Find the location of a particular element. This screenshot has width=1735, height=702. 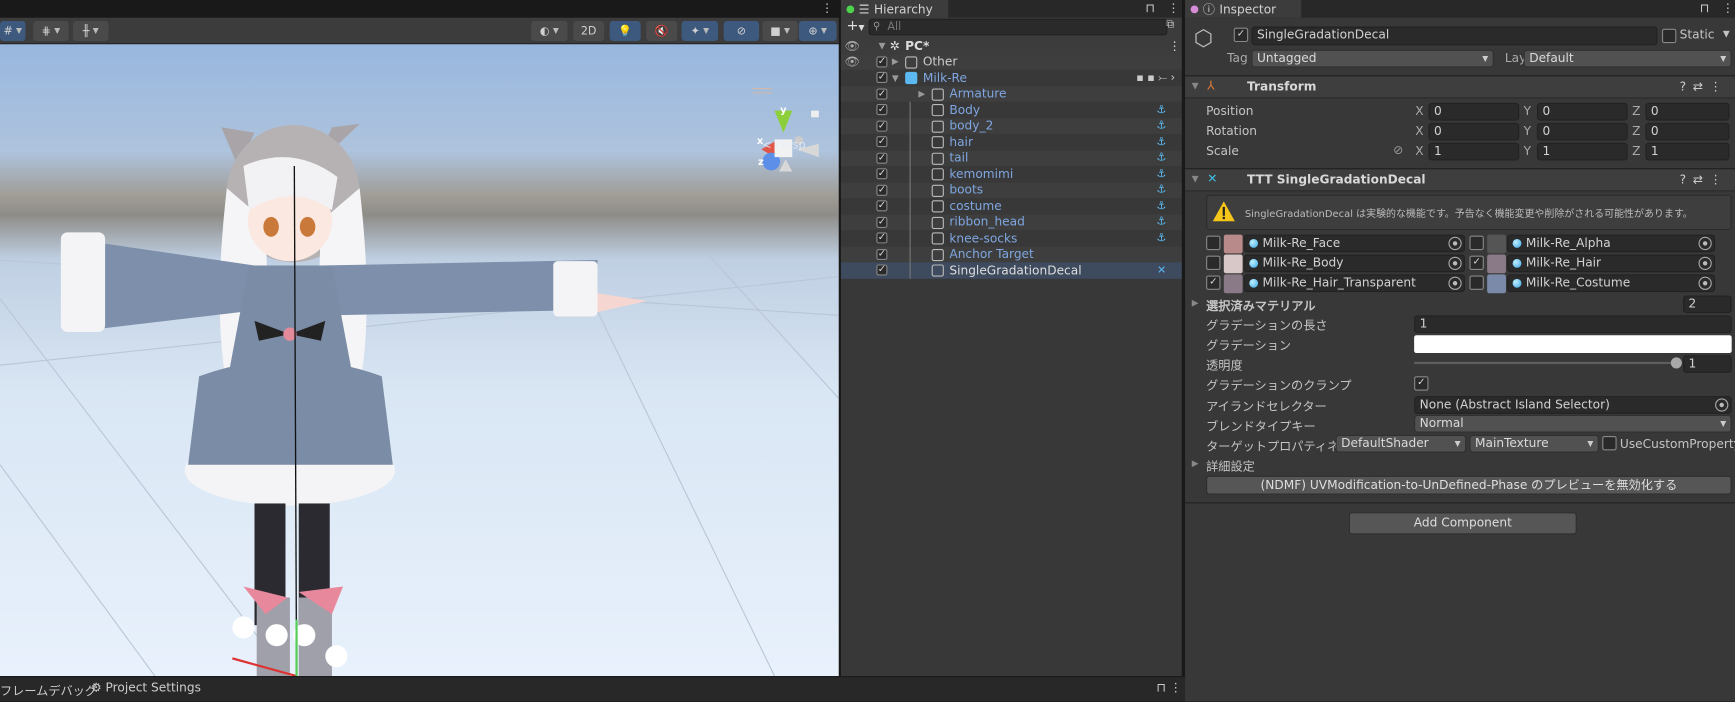

hierarchy-item: ✓ knee-socks ⚓ is located at coordinates (1011, 238).